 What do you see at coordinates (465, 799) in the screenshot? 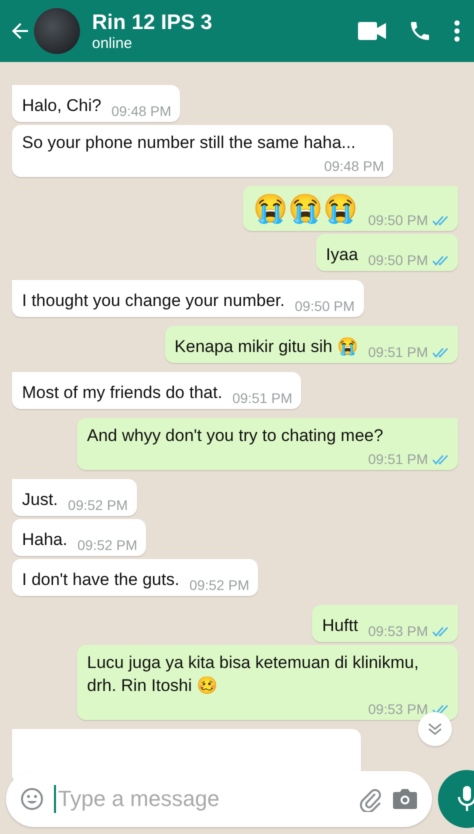
I see `mic-icon` at bounding box center [465, 799].